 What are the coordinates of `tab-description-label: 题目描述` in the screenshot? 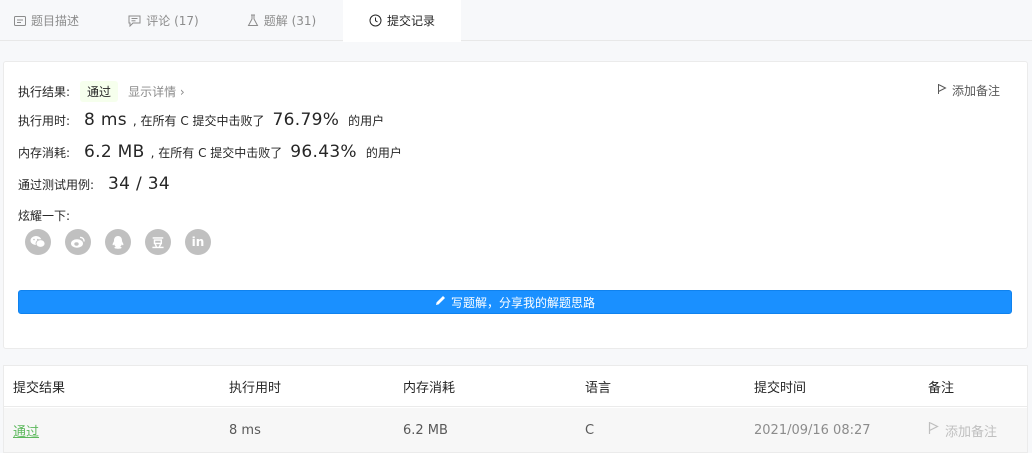 It's located at (54, 21).